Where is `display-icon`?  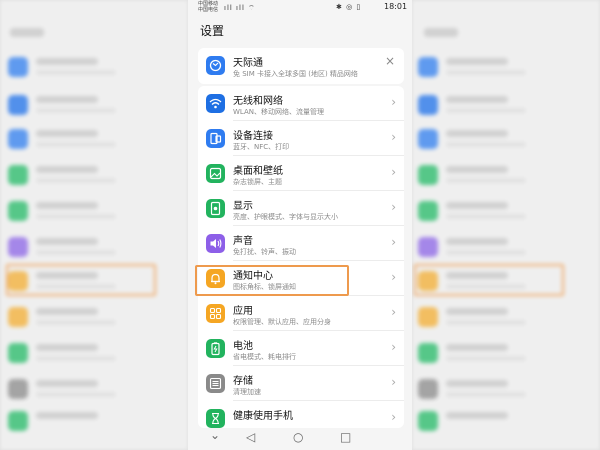
display-icon is located at coordinates (215, 208).